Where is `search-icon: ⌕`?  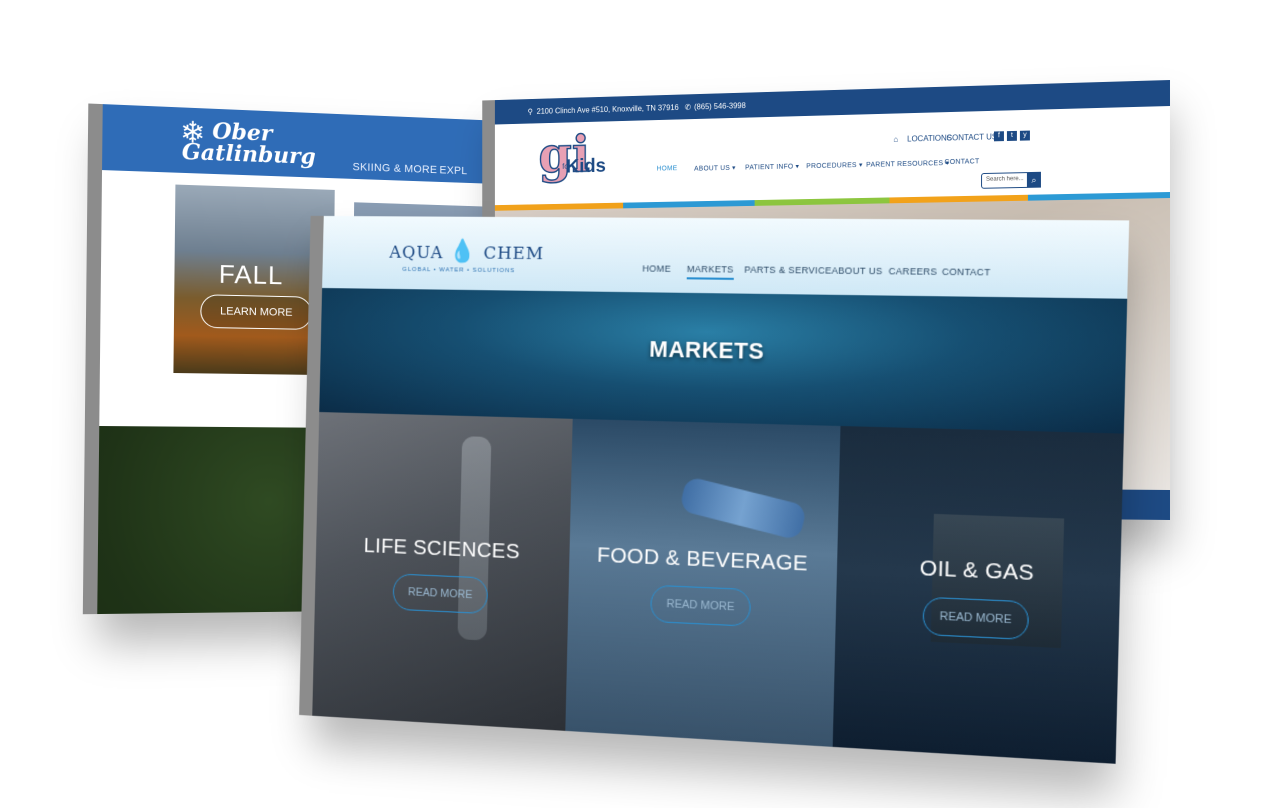 search-icon: ⌕ is located at coordinates (1033, 179).